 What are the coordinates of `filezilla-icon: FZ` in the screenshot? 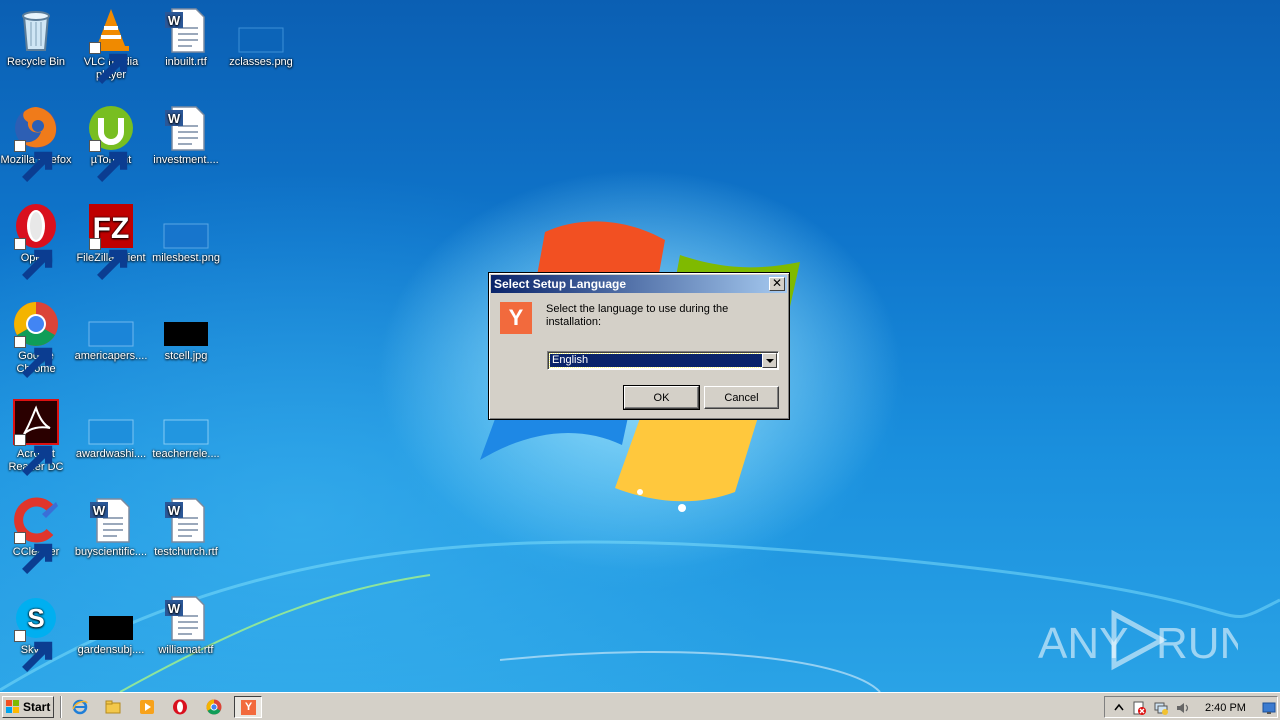 It's located at (111, 241).